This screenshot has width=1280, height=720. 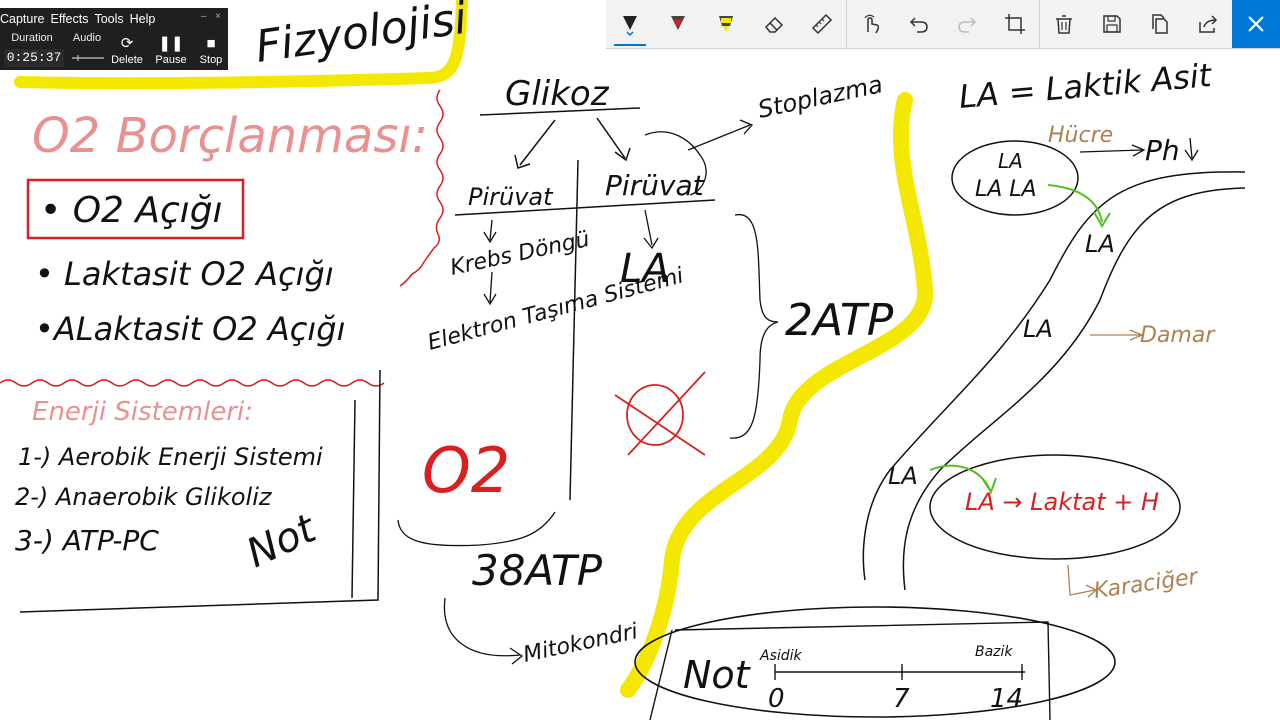 What do you see at coordinates (131, 210) in the screenshot?
I see `o2-item-1: • O2 Açığı` at bounding box center [131, 210].